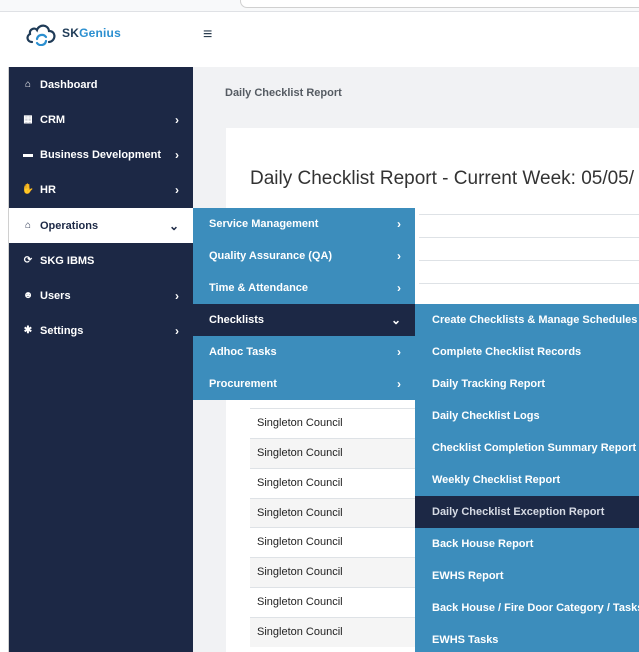 This screenshot has height=652, width=639. What do you see at coordinates (304, 384) in the screenshot?
I see `menu-item-procurement: Procurement ›` at bounding box center [304, 384].